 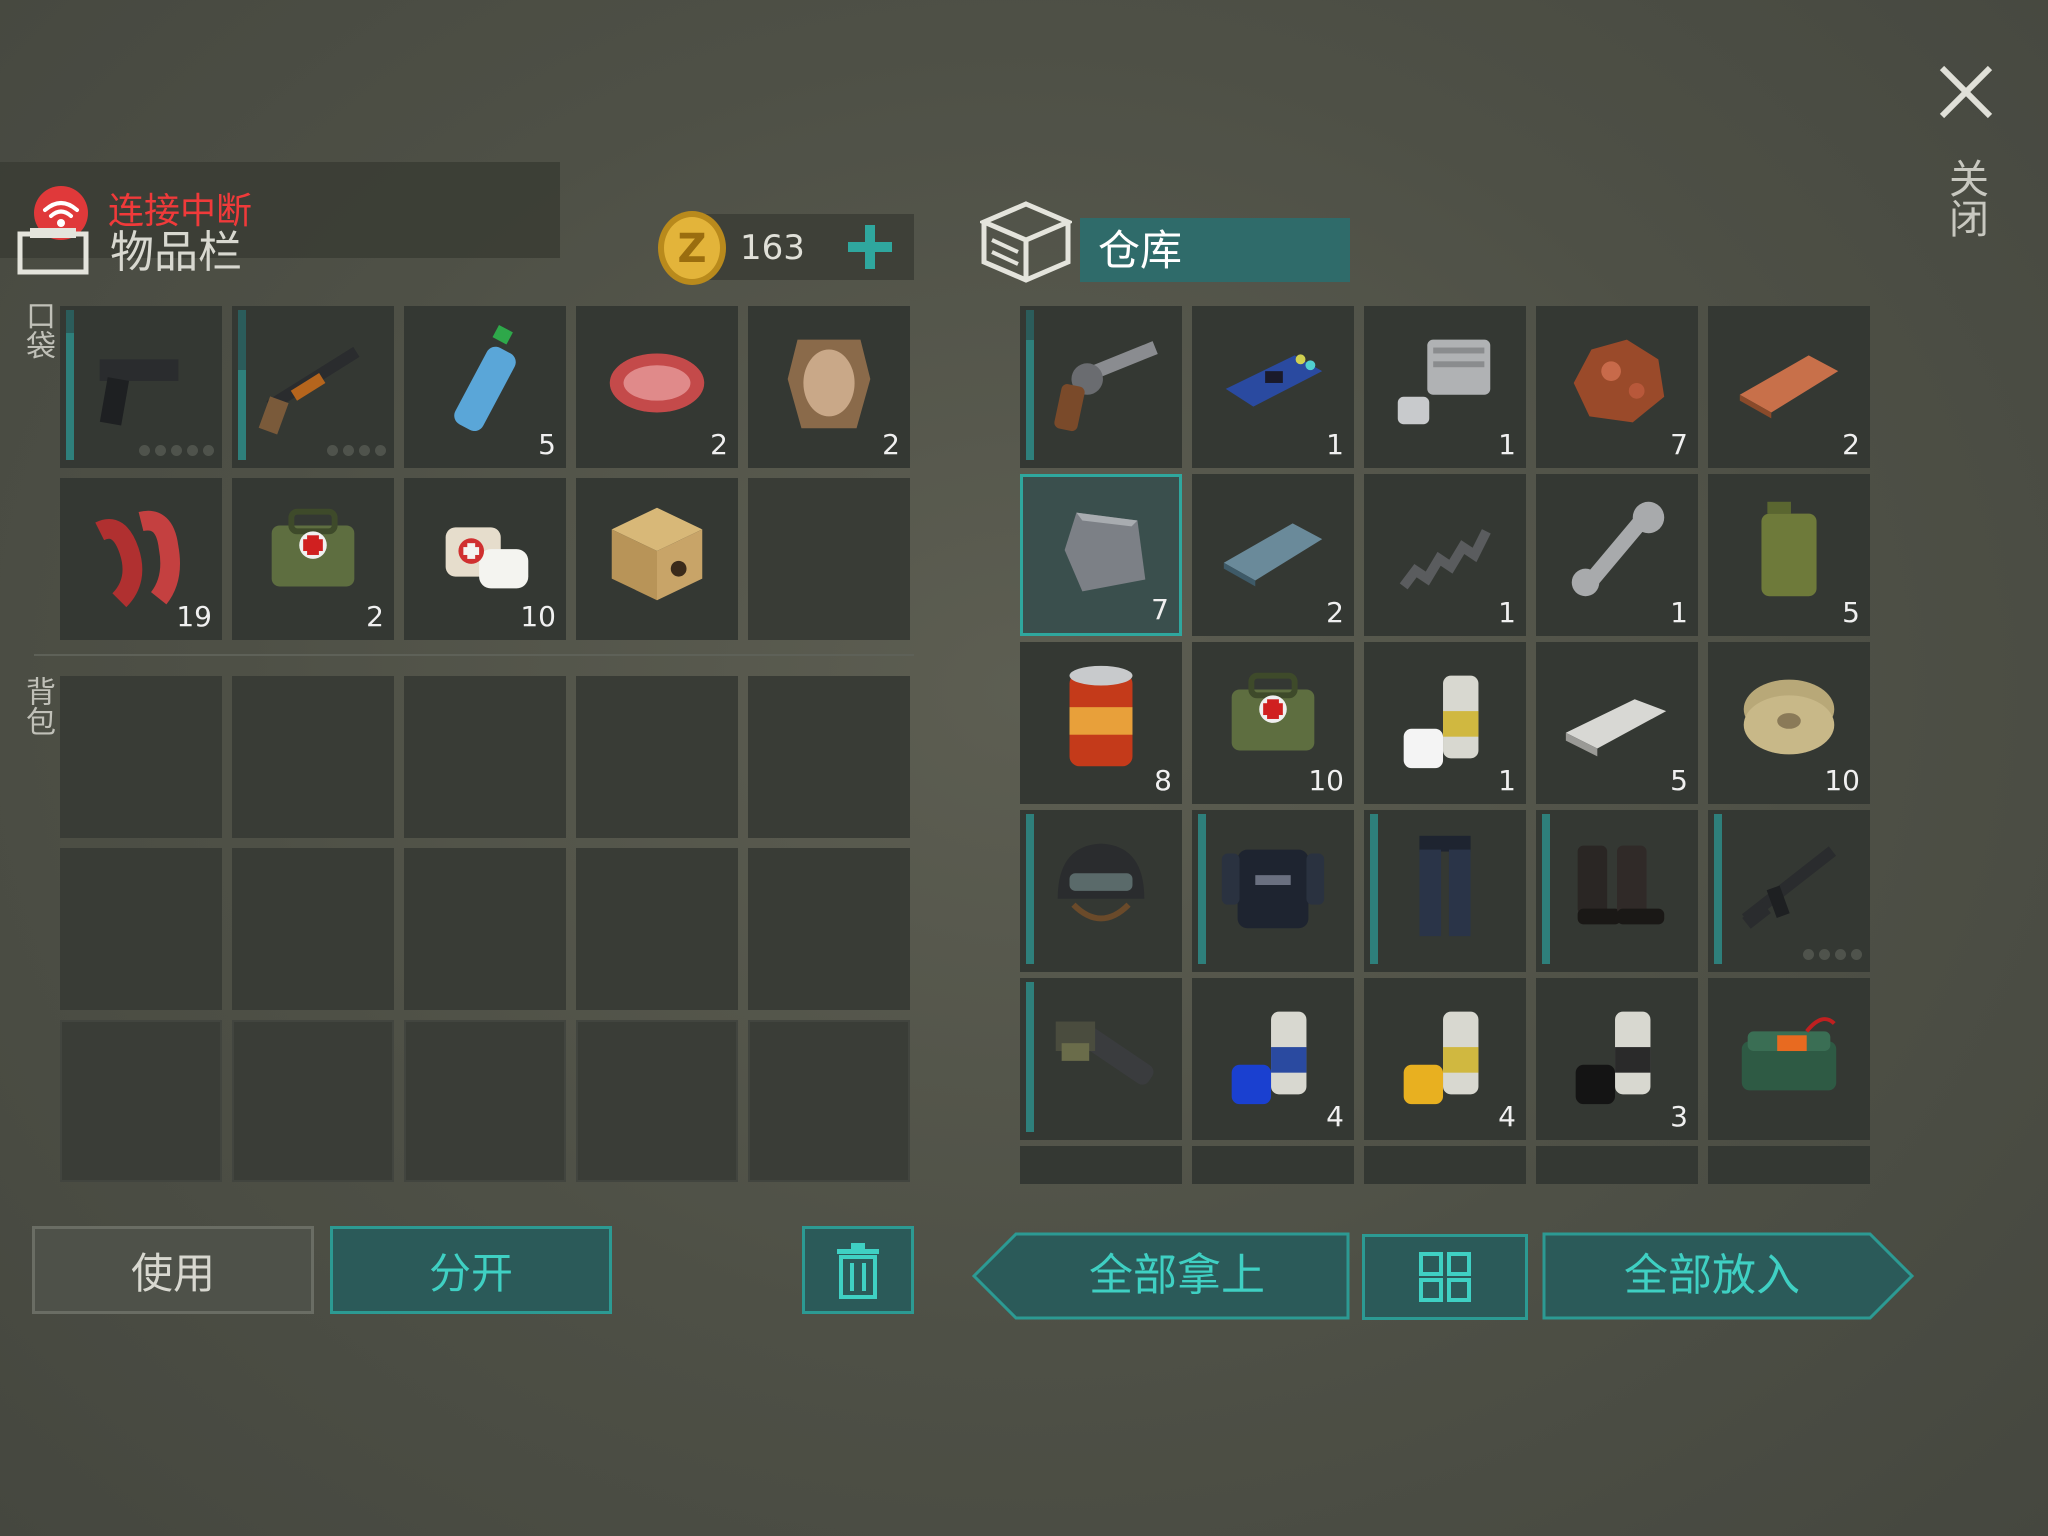 I want to click on assault-rifle-icon, so click(x=1789, y=885).